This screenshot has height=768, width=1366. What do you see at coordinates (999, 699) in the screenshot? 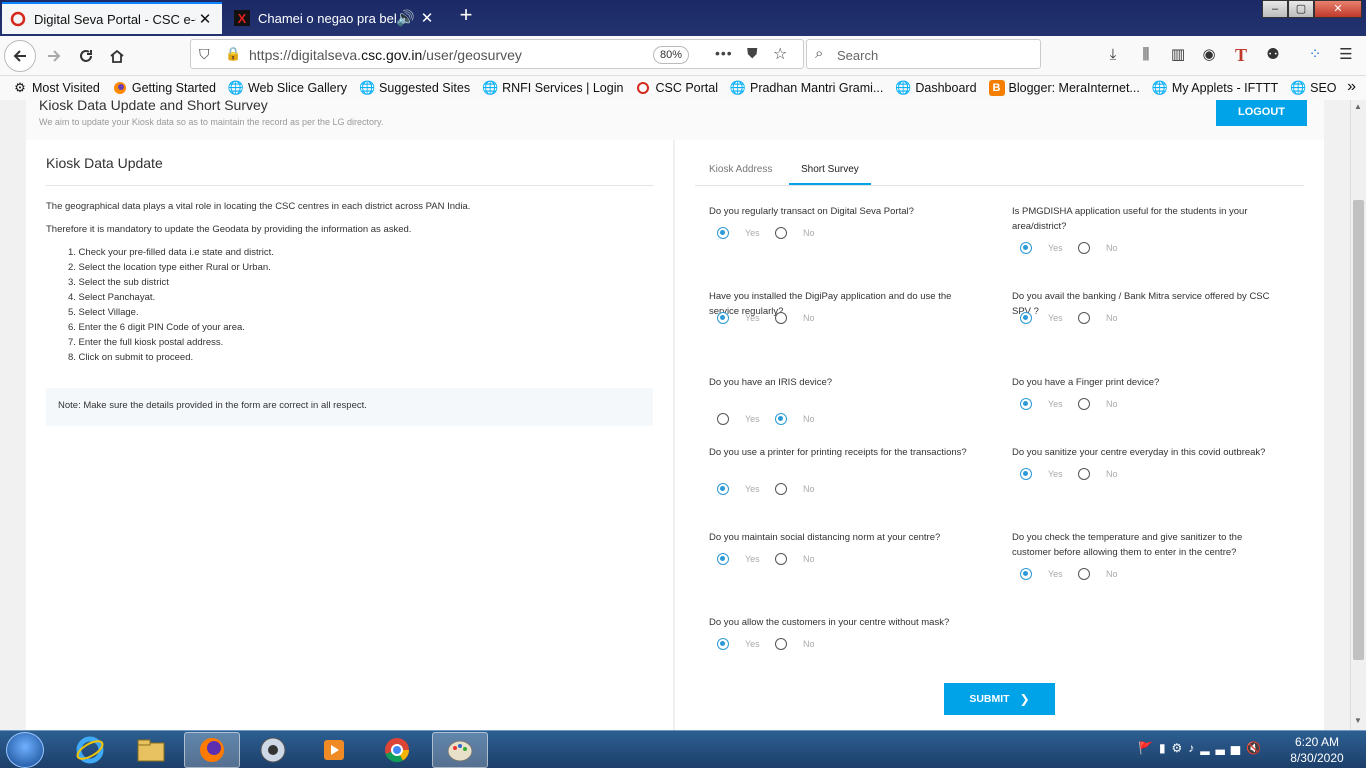
I see `submit-button: SUBMIT ❯` at bounding box center [999, 699].